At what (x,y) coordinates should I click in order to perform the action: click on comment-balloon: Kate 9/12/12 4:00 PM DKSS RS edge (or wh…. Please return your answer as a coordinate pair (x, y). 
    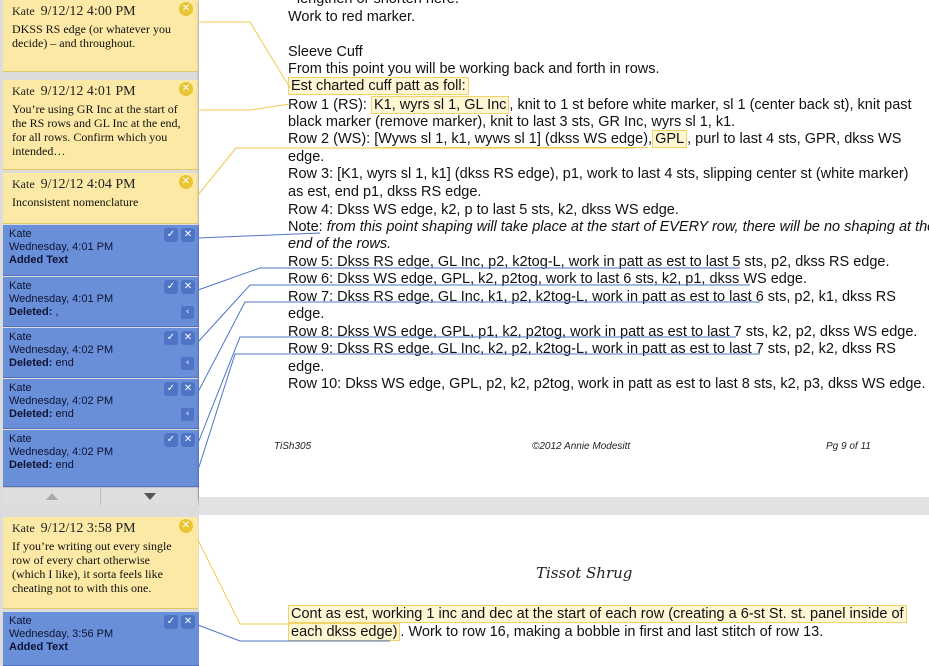
    Looking at the image, I should click on (100, 36).